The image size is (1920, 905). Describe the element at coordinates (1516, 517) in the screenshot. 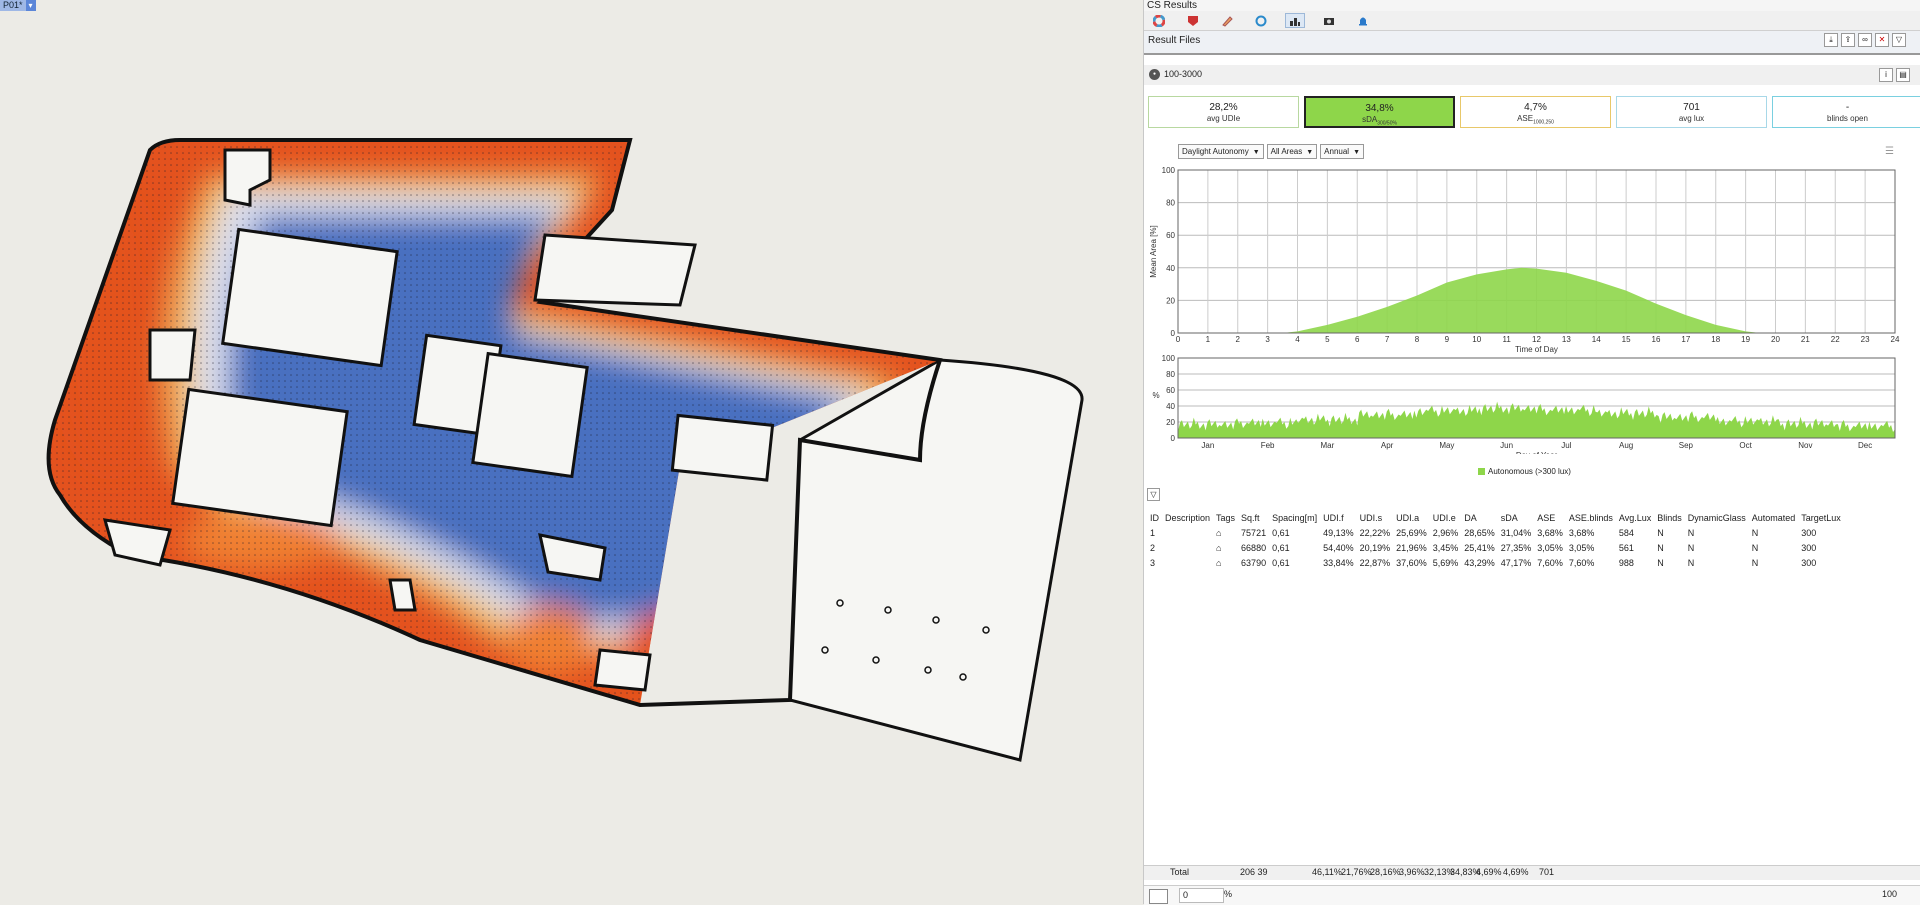

I see `column-header: sDA` at that location.